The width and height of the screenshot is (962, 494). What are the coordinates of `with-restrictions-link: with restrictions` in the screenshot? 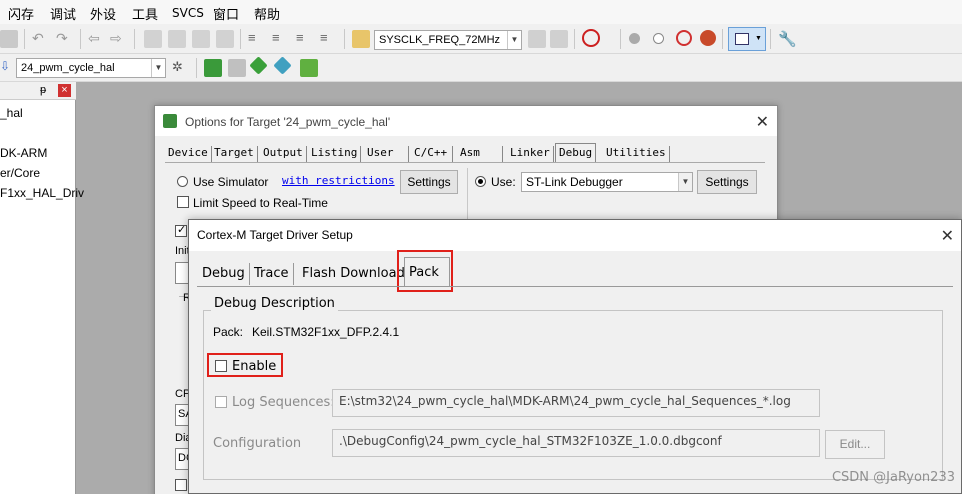 It's located at (338, 180).